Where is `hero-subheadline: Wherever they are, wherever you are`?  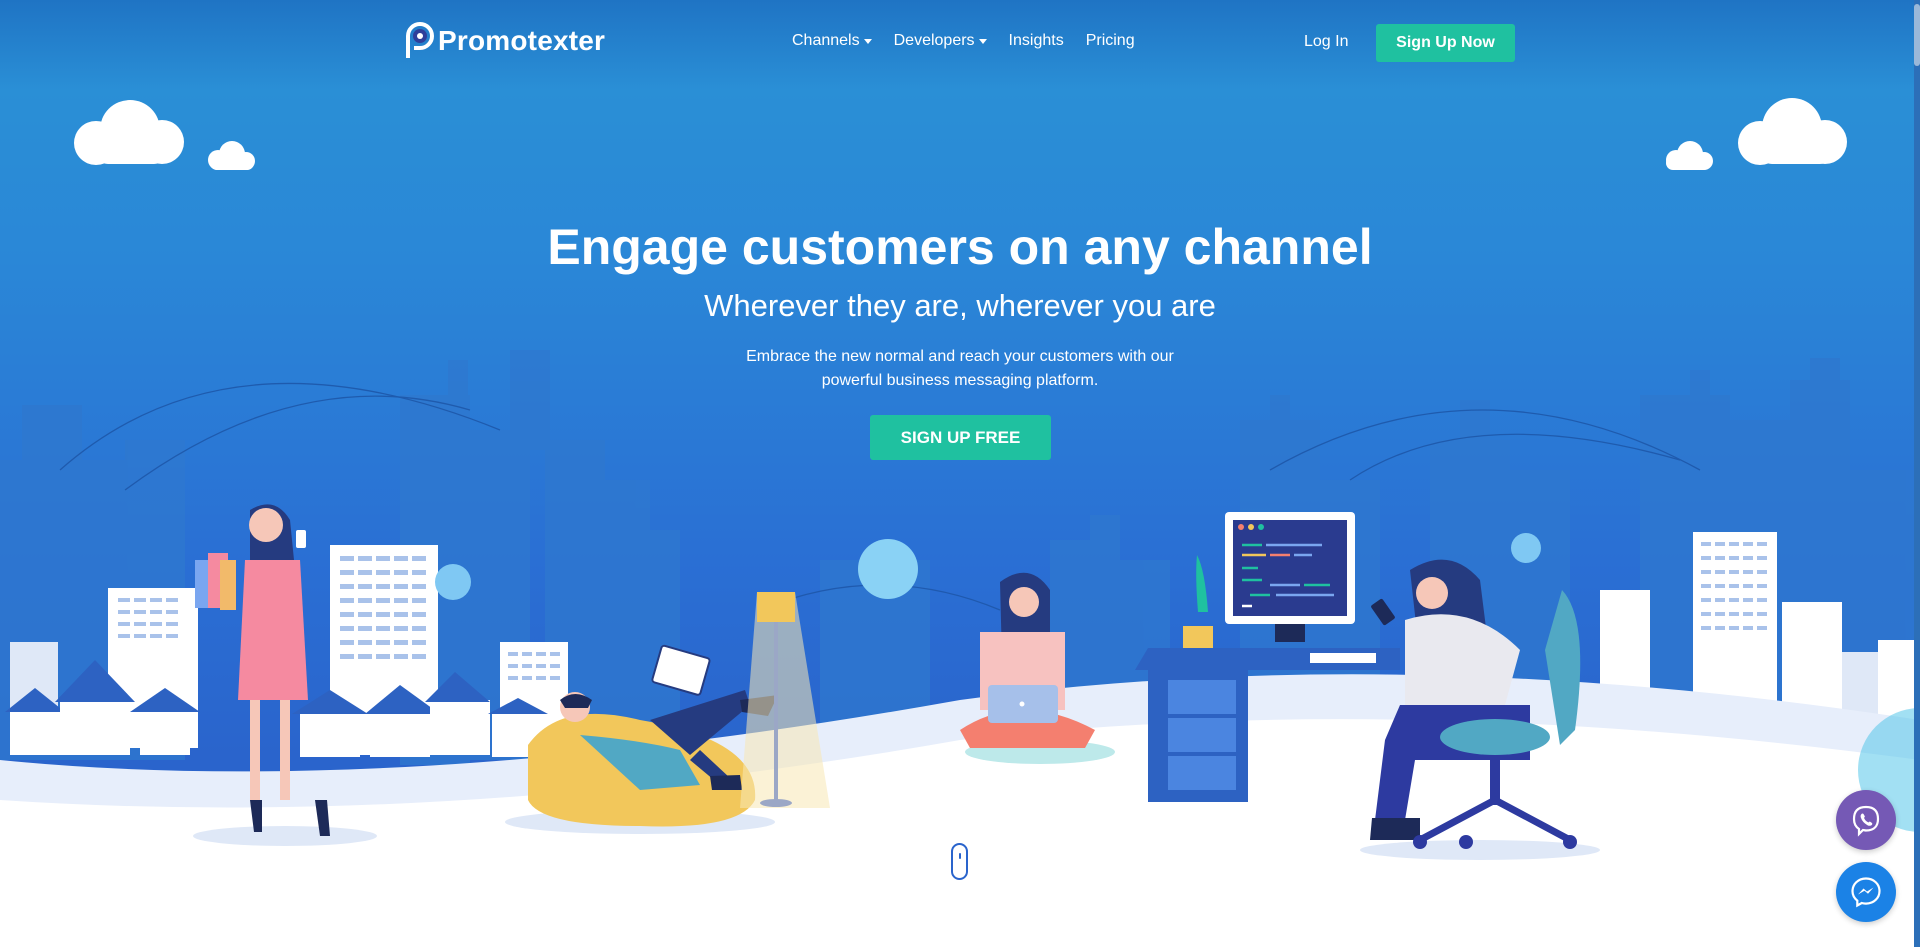
hero-subheadline: Wherever they are, wherever you are is located at coordinates (960, 305).